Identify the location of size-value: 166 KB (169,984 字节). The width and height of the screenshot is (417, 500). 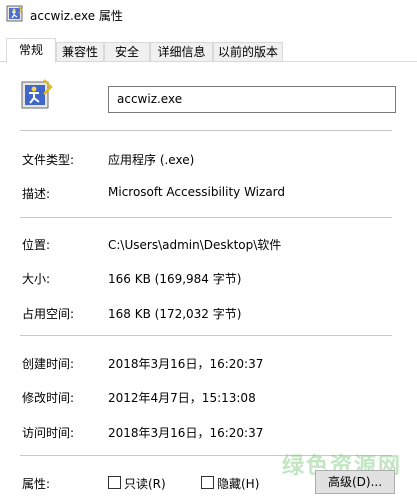
(175, 279).